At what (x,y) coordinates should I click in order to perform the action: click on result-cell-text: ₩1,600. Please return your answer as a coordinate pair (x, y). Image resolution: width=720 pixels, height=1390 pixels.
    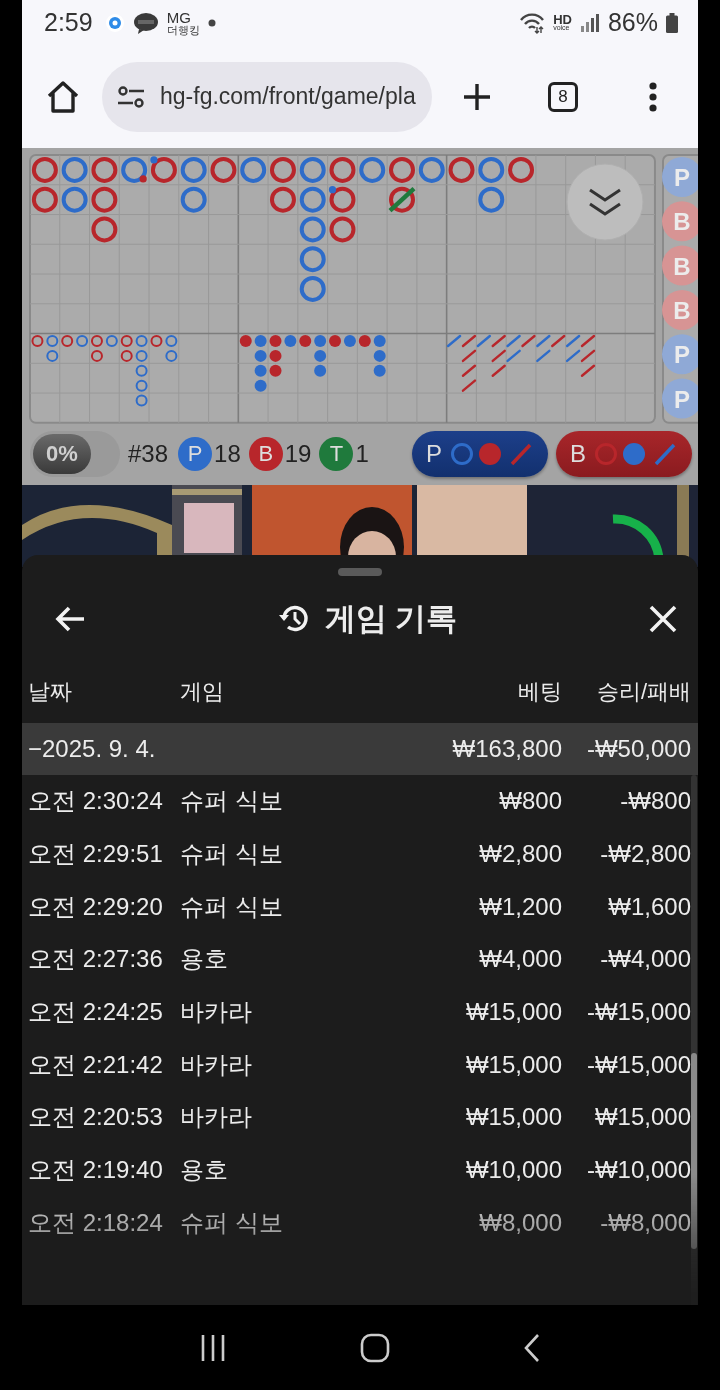
    Looking at the image, I should click on (649, 906).